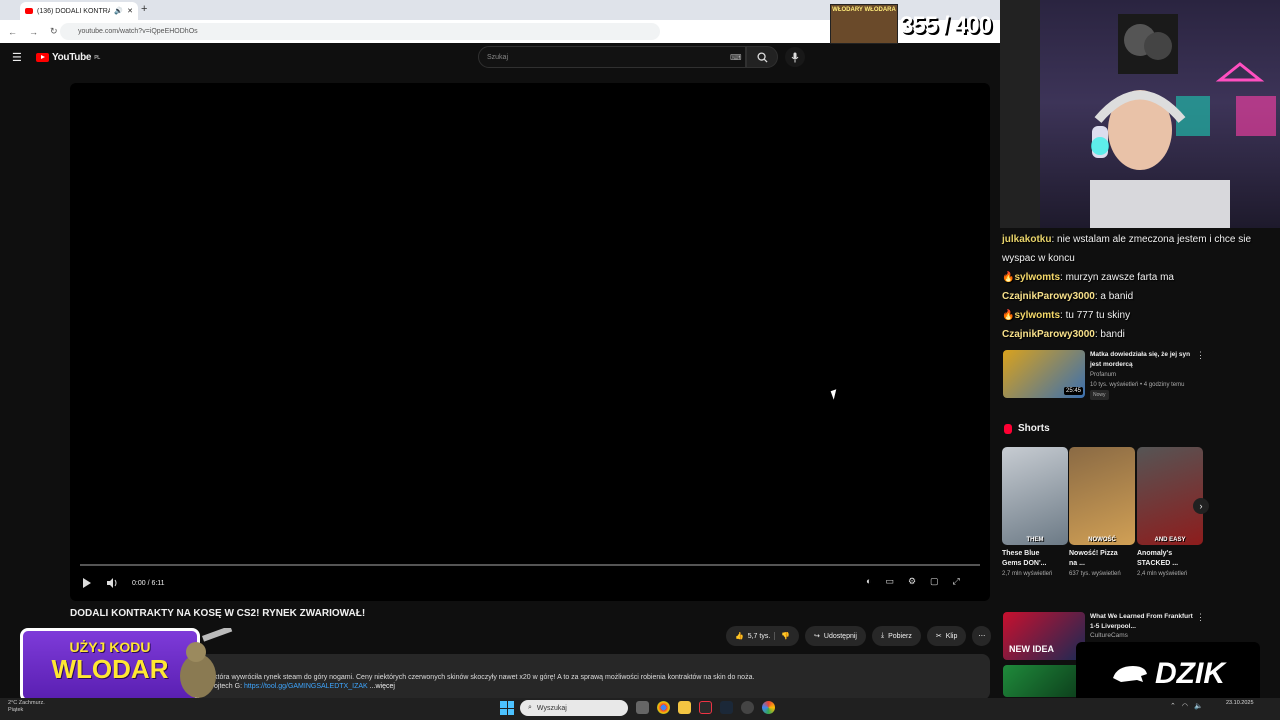 The width and height of the screenshot is (1280, 720). What do you see at coordinates (1044, 636) in the screenshot?
I see `video-thumbnail: NEW IDEA` at bounding box center [1044, 636].